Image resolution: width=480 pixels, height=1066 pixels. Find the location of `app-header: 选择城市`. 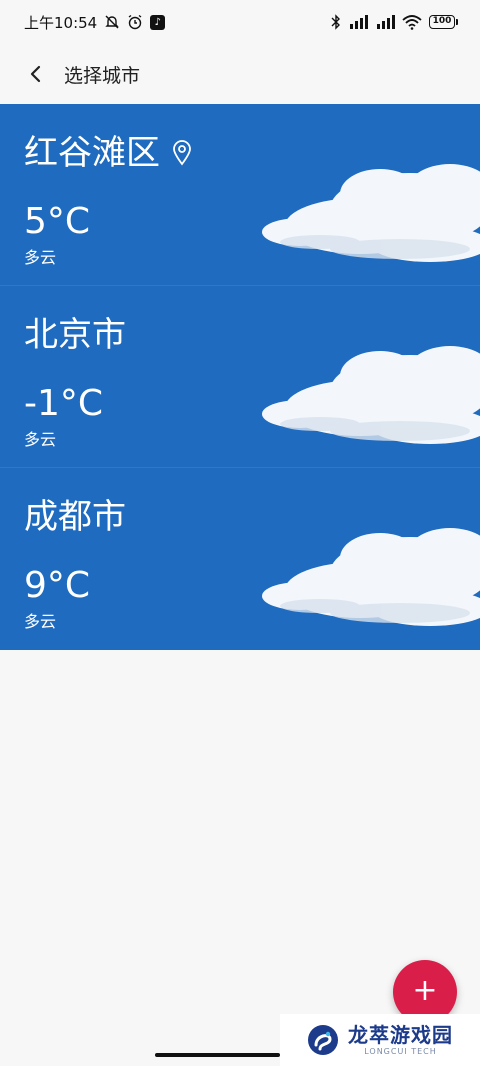

app-header: 选择城市 is located at coordinates (240, 74).